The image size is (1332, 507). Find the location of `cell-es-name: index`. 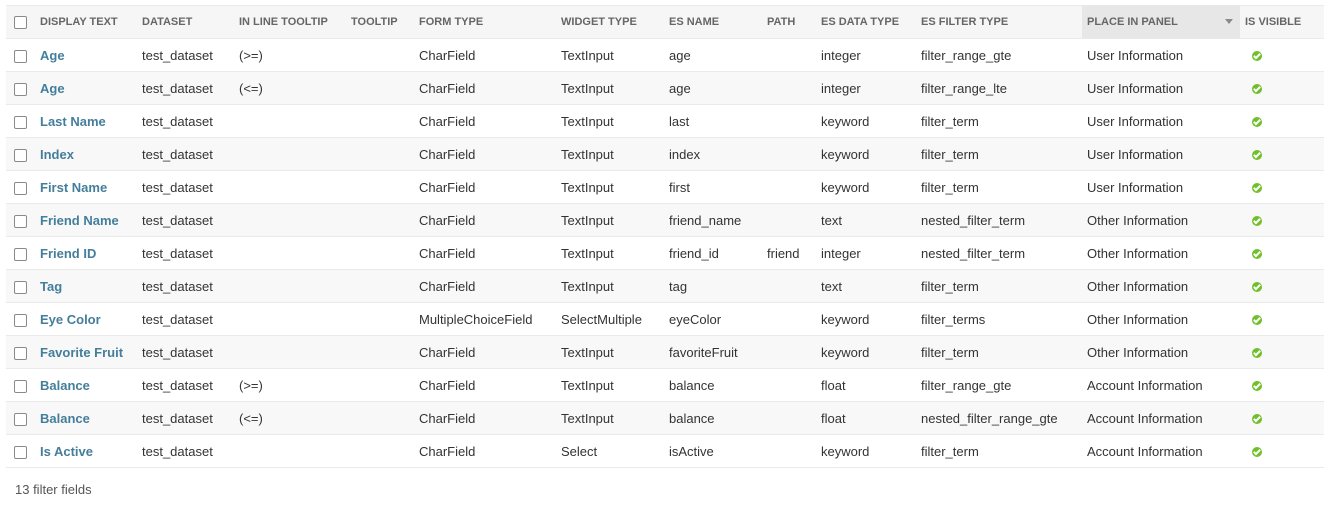

cell-es-name: index is located at coordinates (713, 154).